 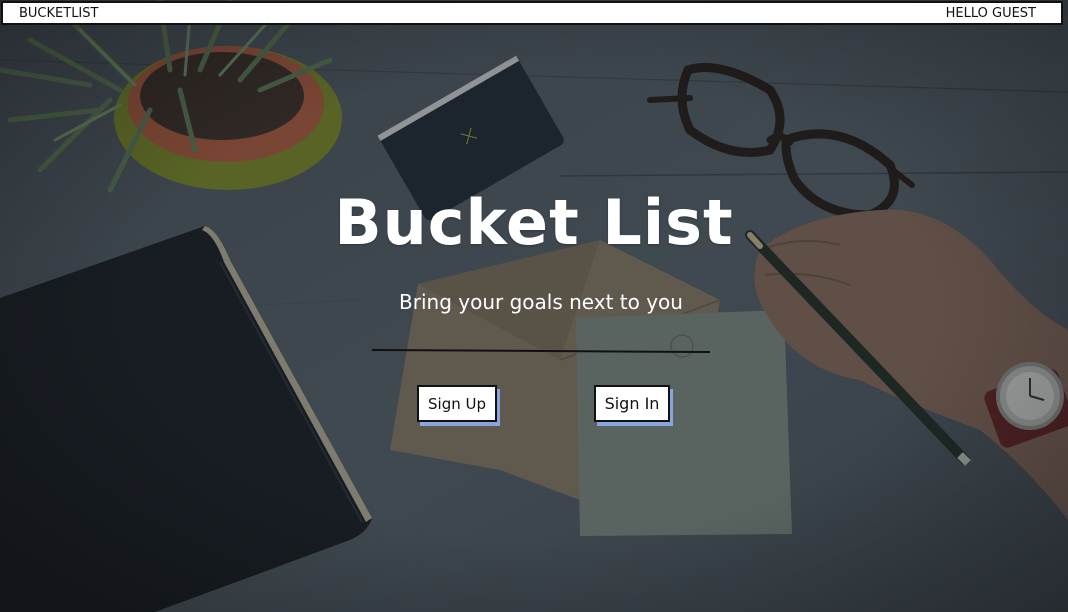 I want to click on sign-up-button: Sign Up, so click(x=457, y=403).